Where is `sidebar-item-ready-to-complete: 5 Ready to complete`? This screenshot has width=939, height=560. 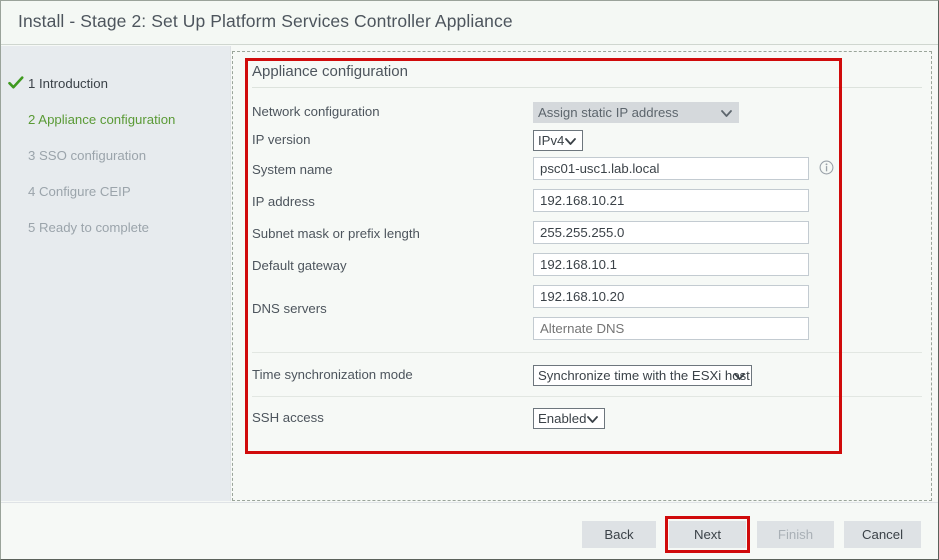
sidebar-item-ready-to-complete: 5 Ready to complete is located at coordinates (116, 229).